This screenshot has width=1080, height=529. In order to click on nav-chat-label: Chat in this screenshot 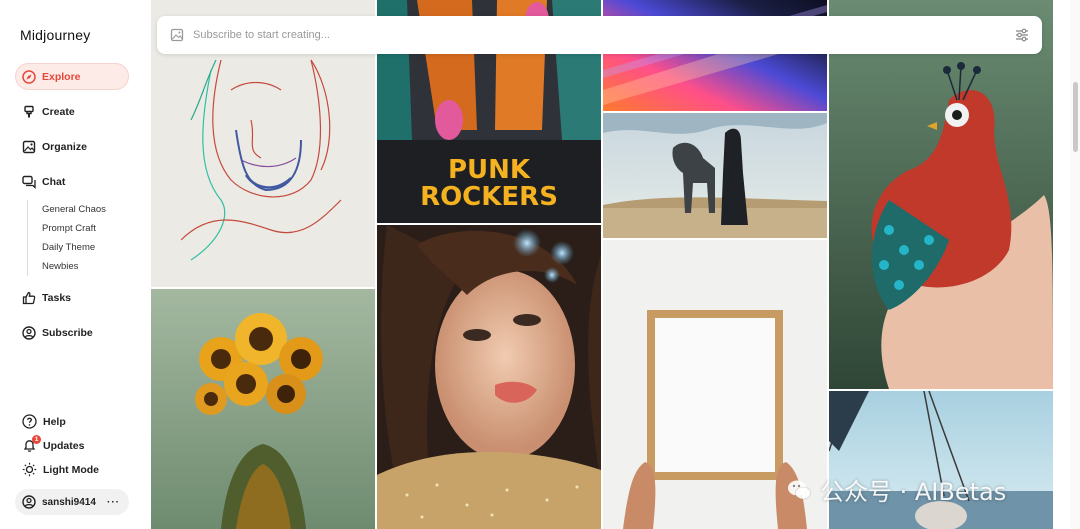, I will do `click(54, 181)`.